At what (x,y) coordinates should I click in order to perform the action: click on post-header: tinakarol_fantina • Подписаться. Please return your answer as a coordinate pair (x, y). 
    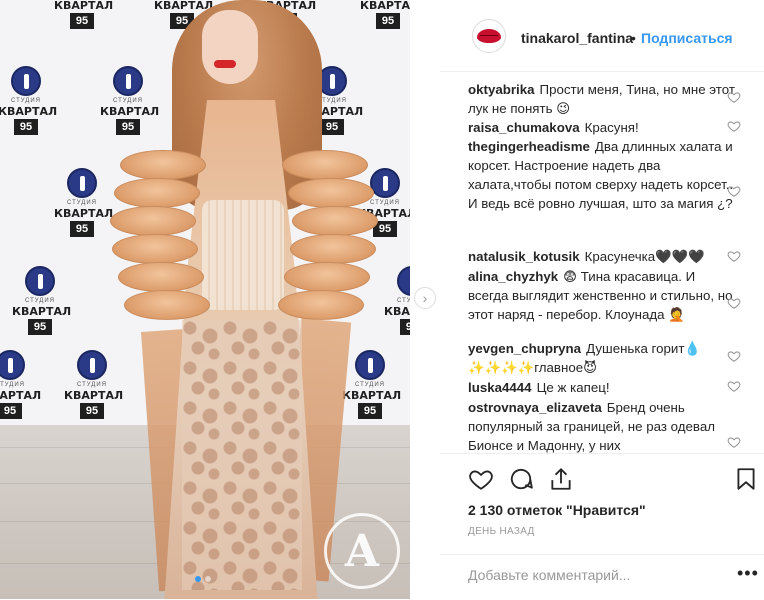
    Looking at the image, I should click on (602, 36).